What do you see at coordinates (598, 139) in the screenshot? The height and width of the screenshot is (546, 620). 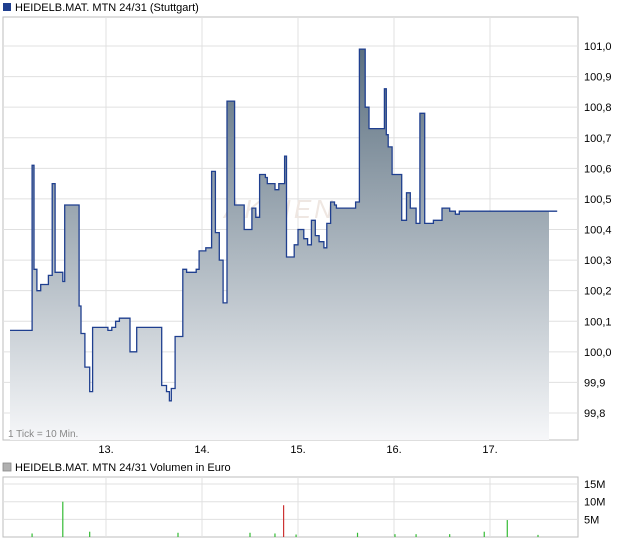 I see `price-y-tick-label: 100,7` at bounding box center [598, 139].